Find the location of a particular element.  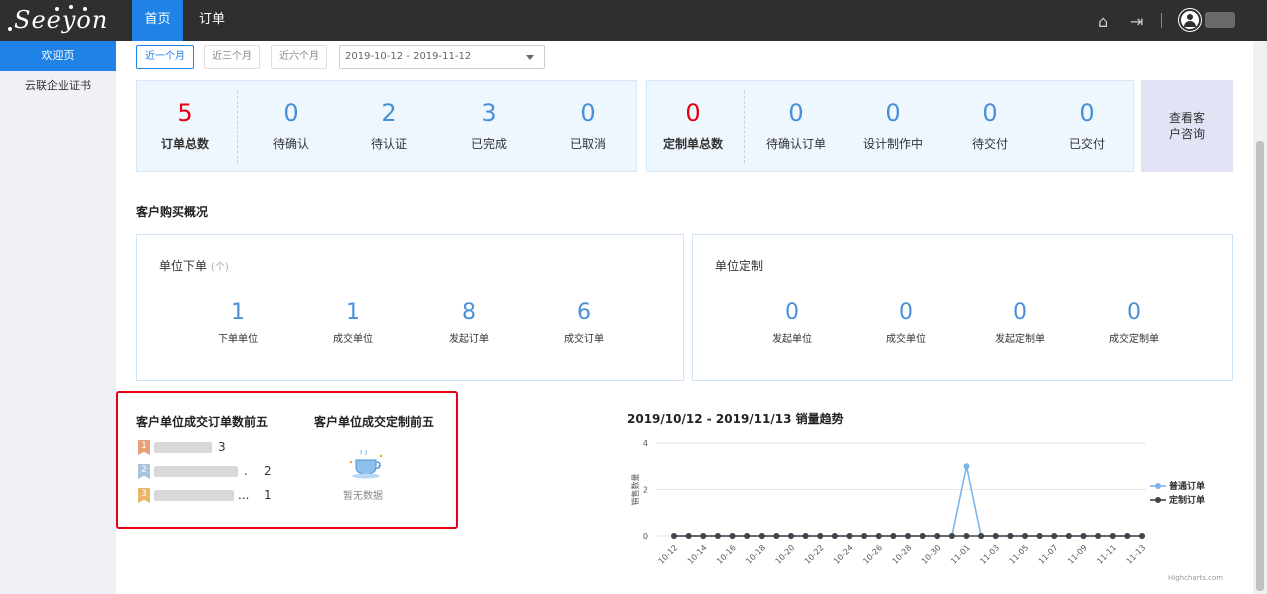

stat-ordering-units: 1 下单单位 is located at coordinates (238, 323).